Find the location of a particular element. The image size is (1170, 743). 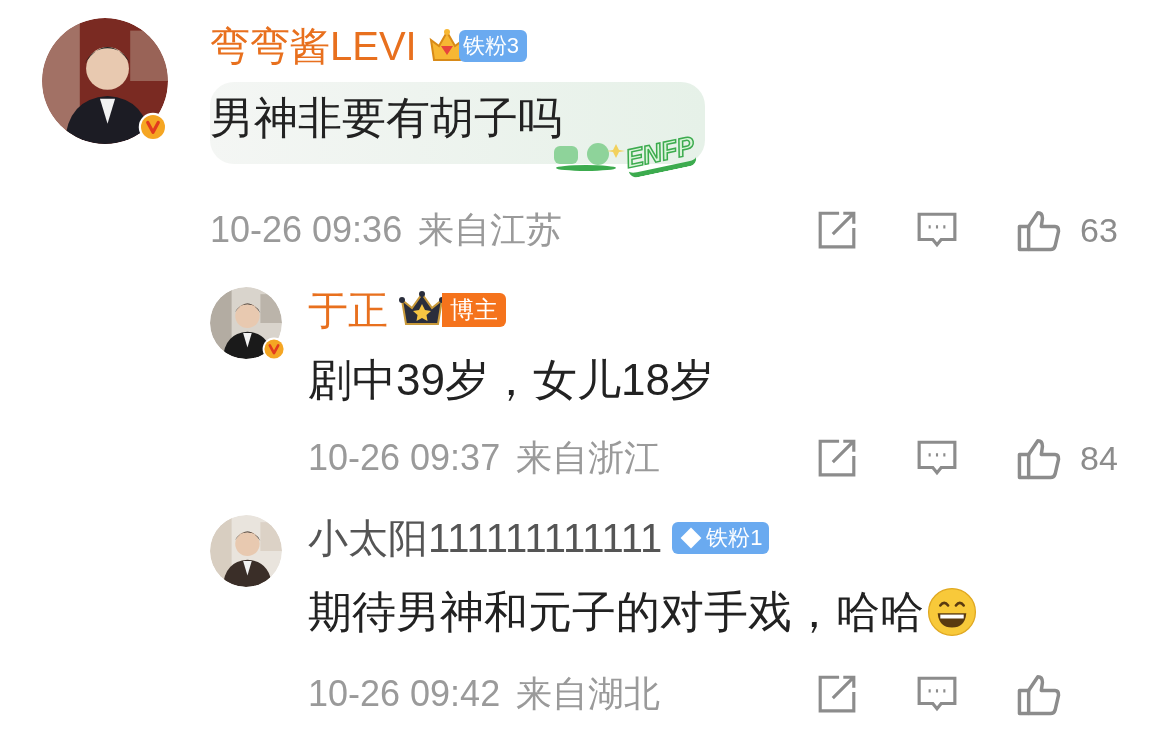

comment-time: 10-26 09:37 is located at coordinates (404, 458).